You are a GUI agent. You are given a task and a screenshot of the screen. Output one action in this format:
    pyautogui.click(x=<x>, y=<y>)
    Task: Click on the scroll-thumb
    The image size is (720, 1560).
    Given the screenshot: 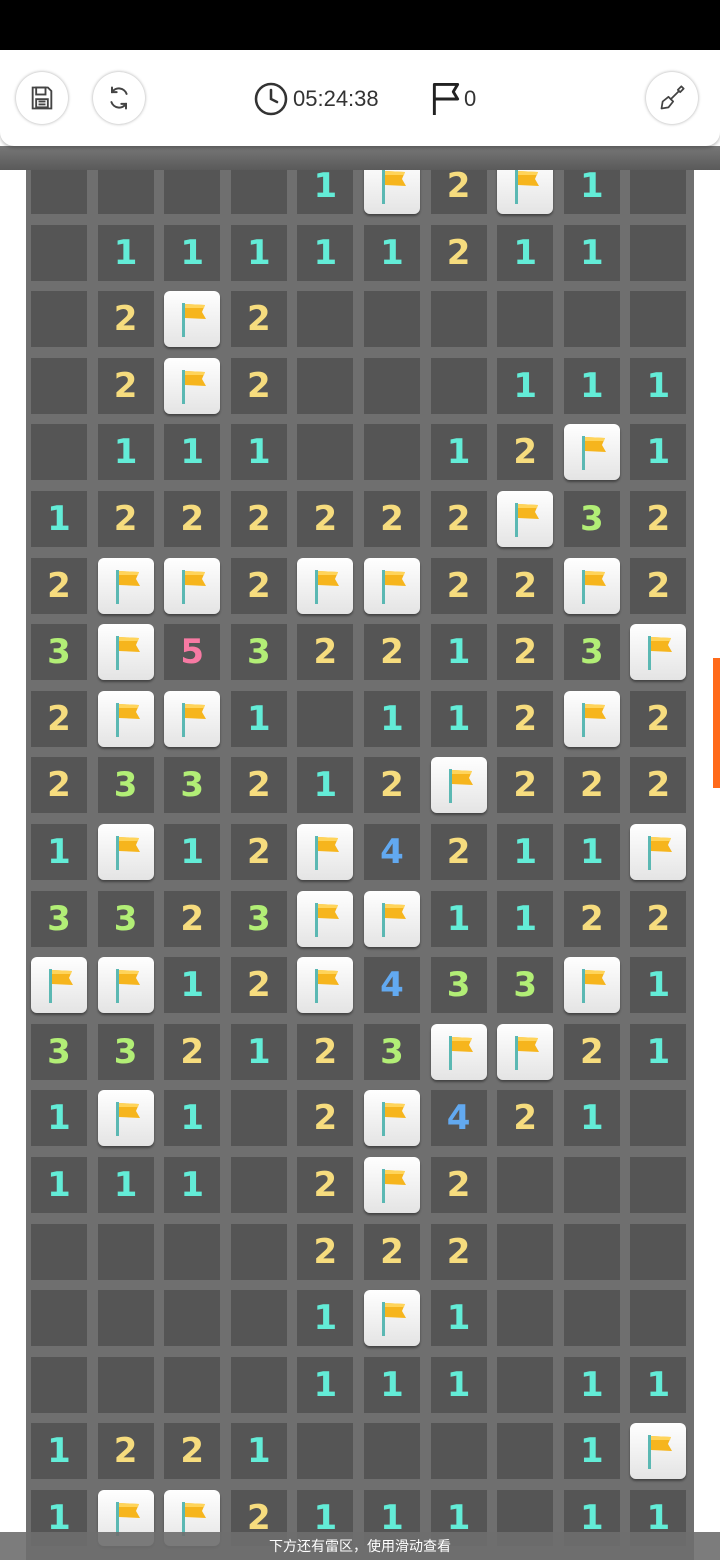 What is the action you would take?
    pyautogui.click(x=716, y=723)
    